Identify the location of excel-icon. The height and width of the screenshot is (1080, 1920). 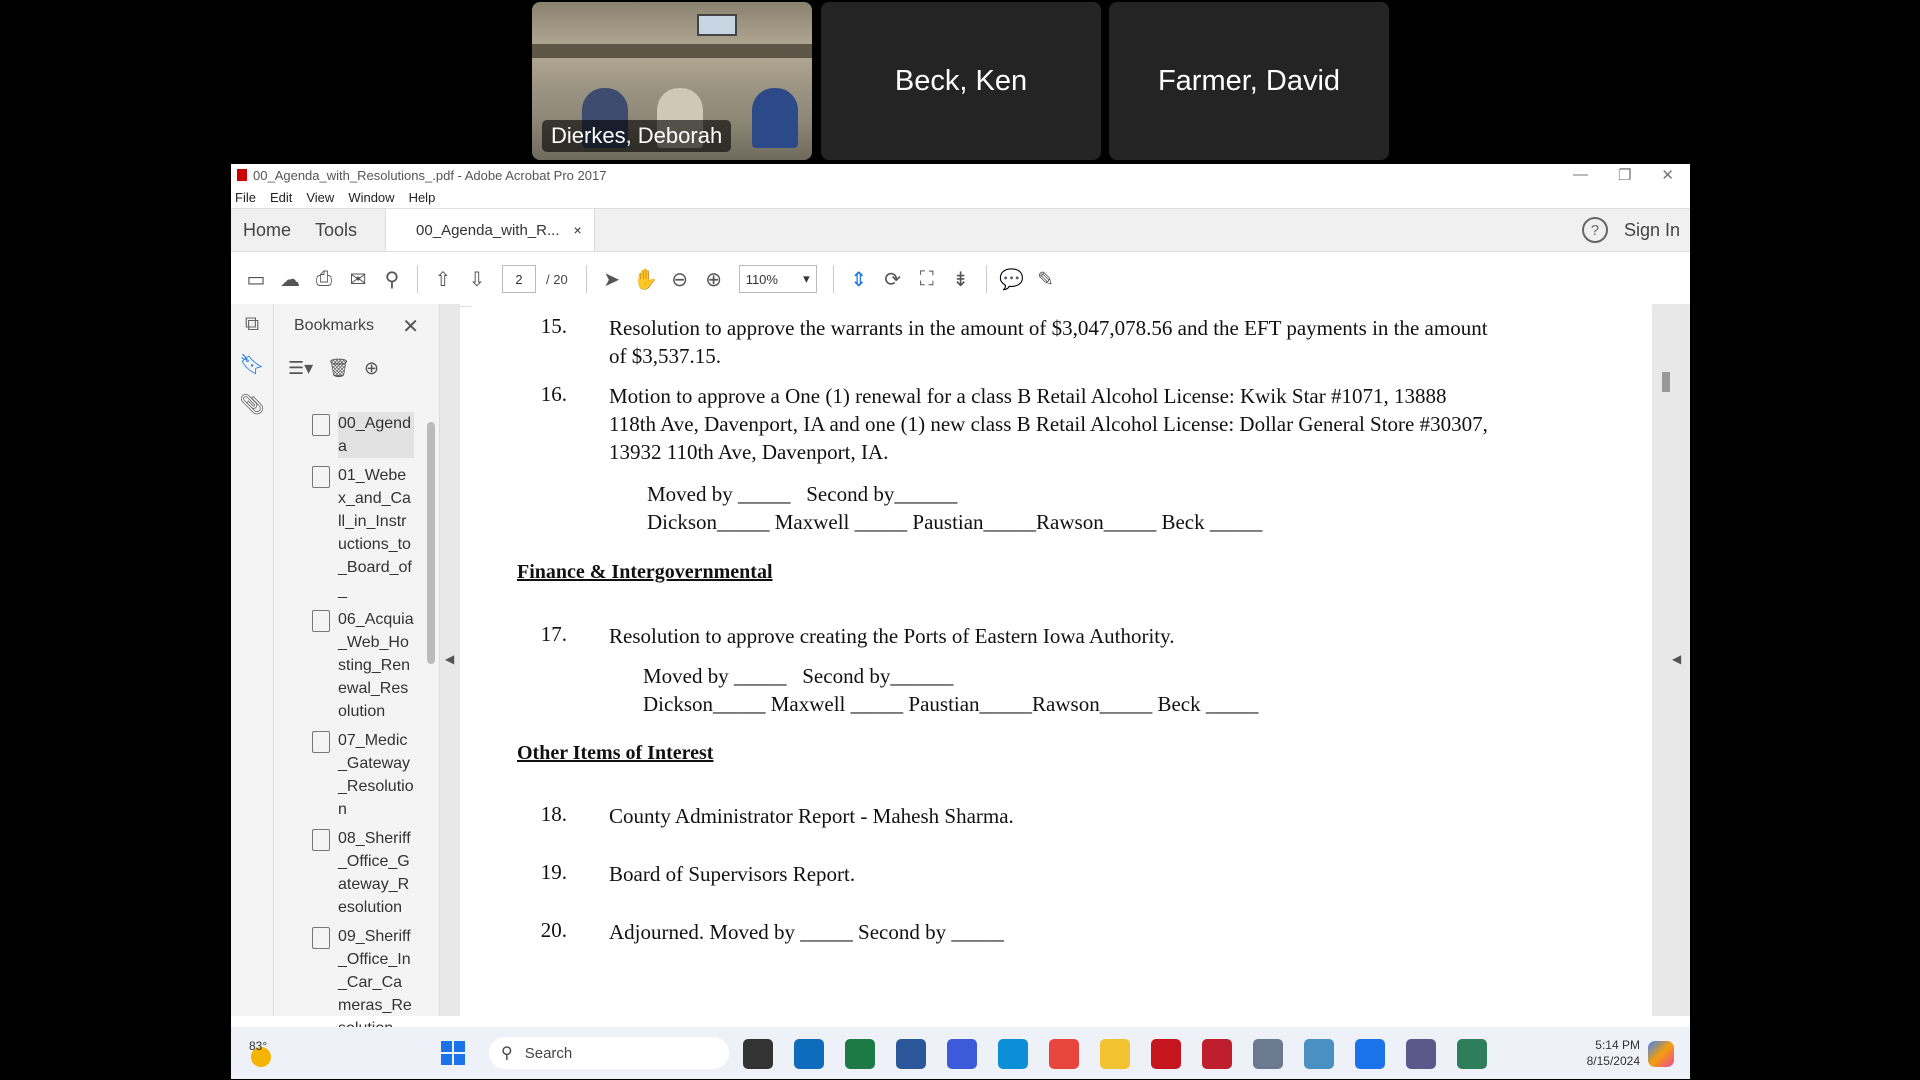
(860, 1054).